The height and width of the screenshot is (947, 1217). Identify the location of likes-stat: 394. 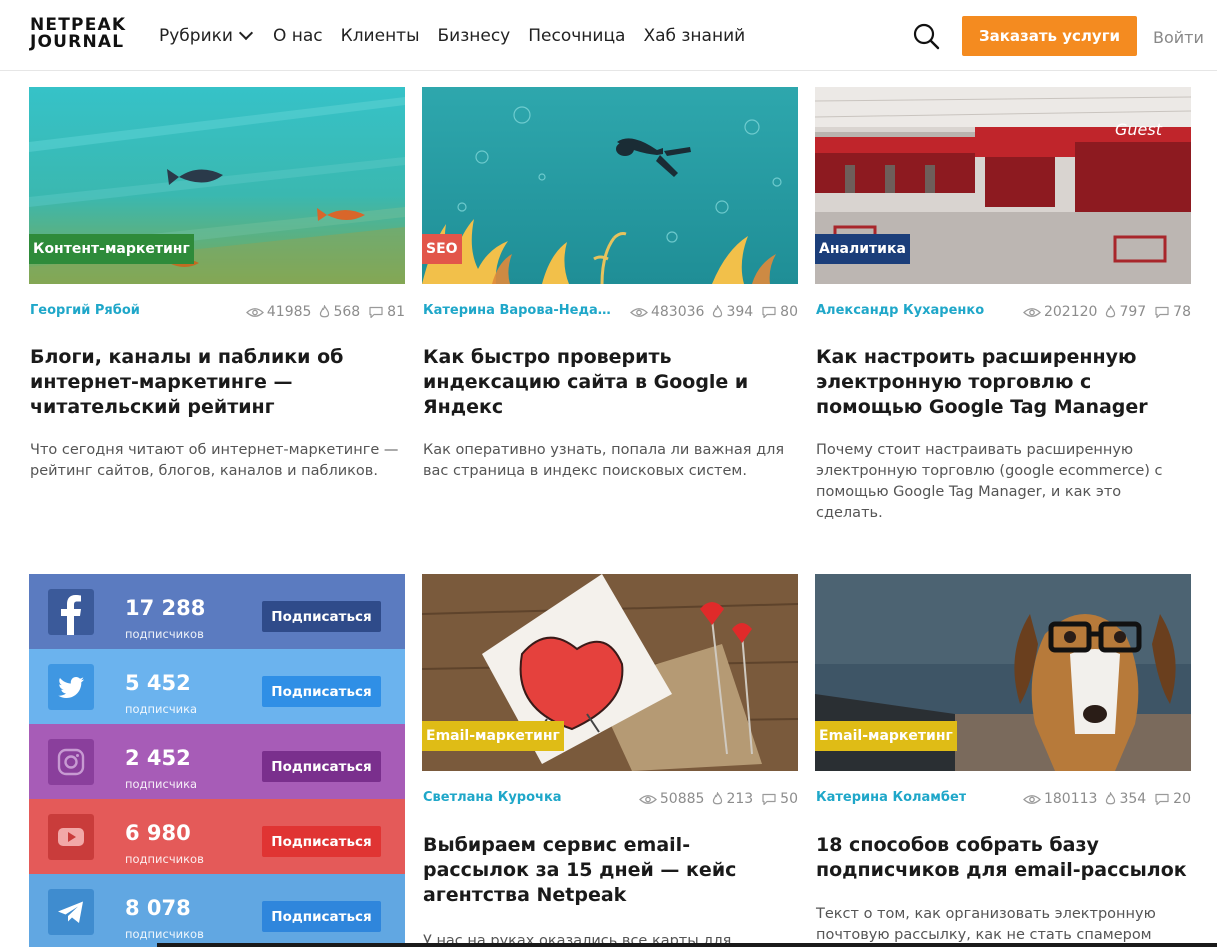
(732, 312).